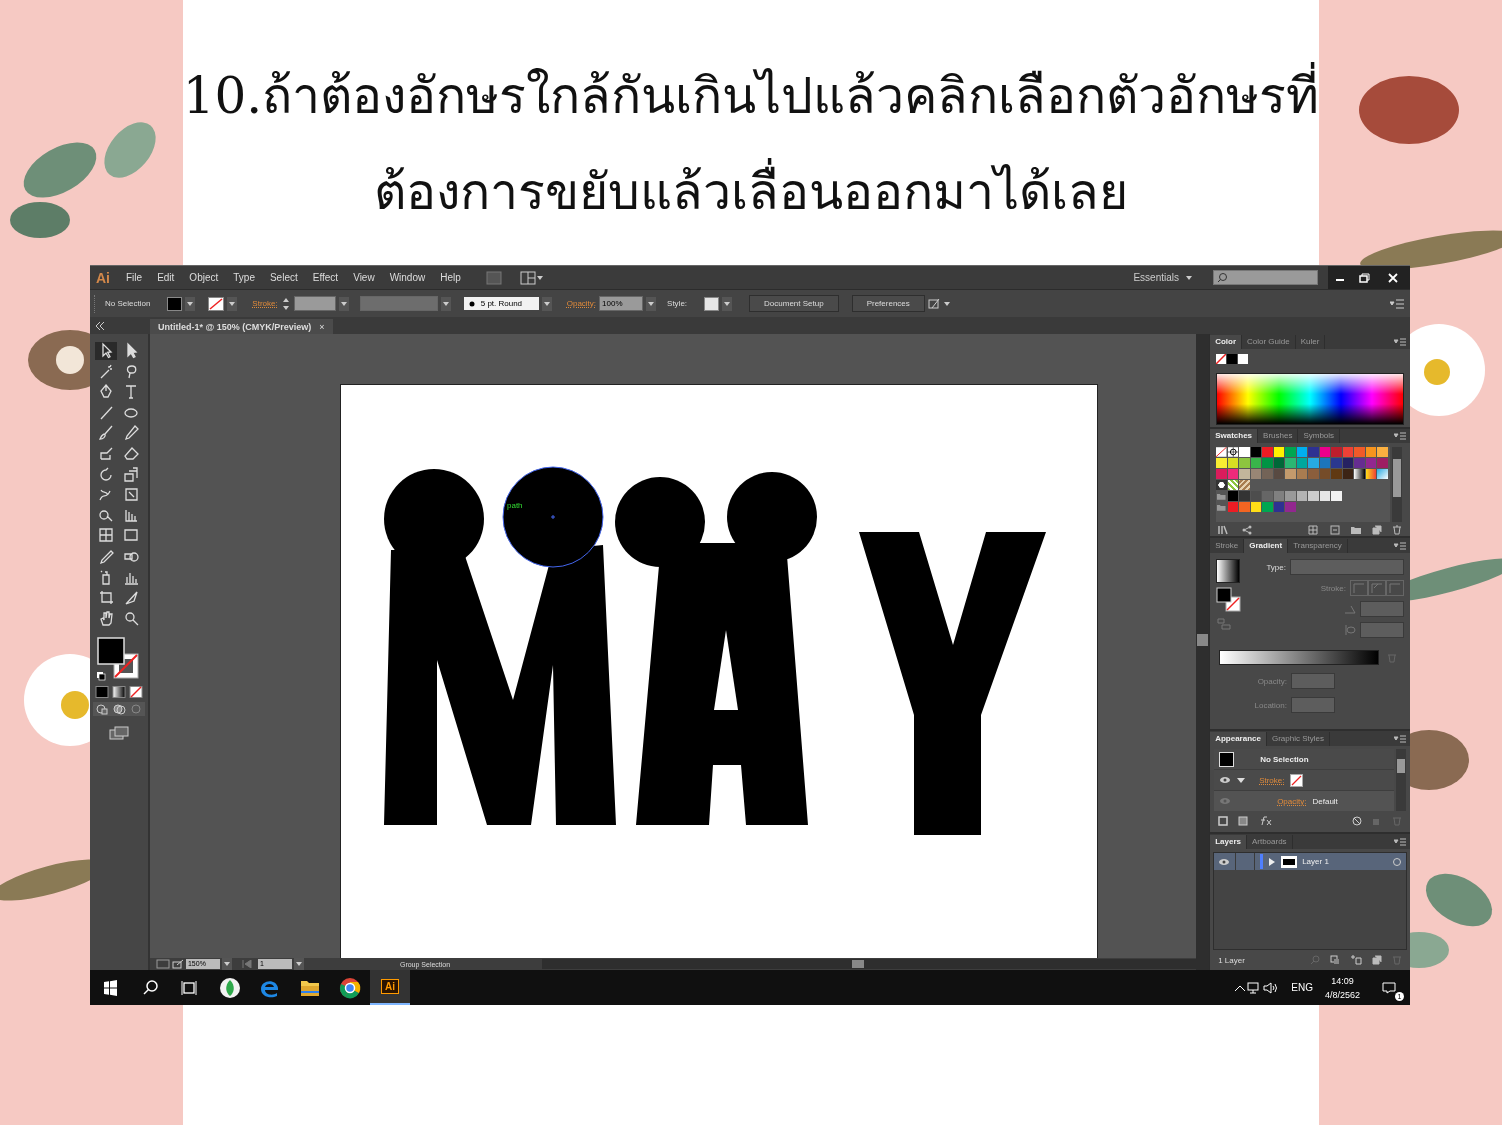  I want to click on appearance-title: No Selection, so click(1284, 759).